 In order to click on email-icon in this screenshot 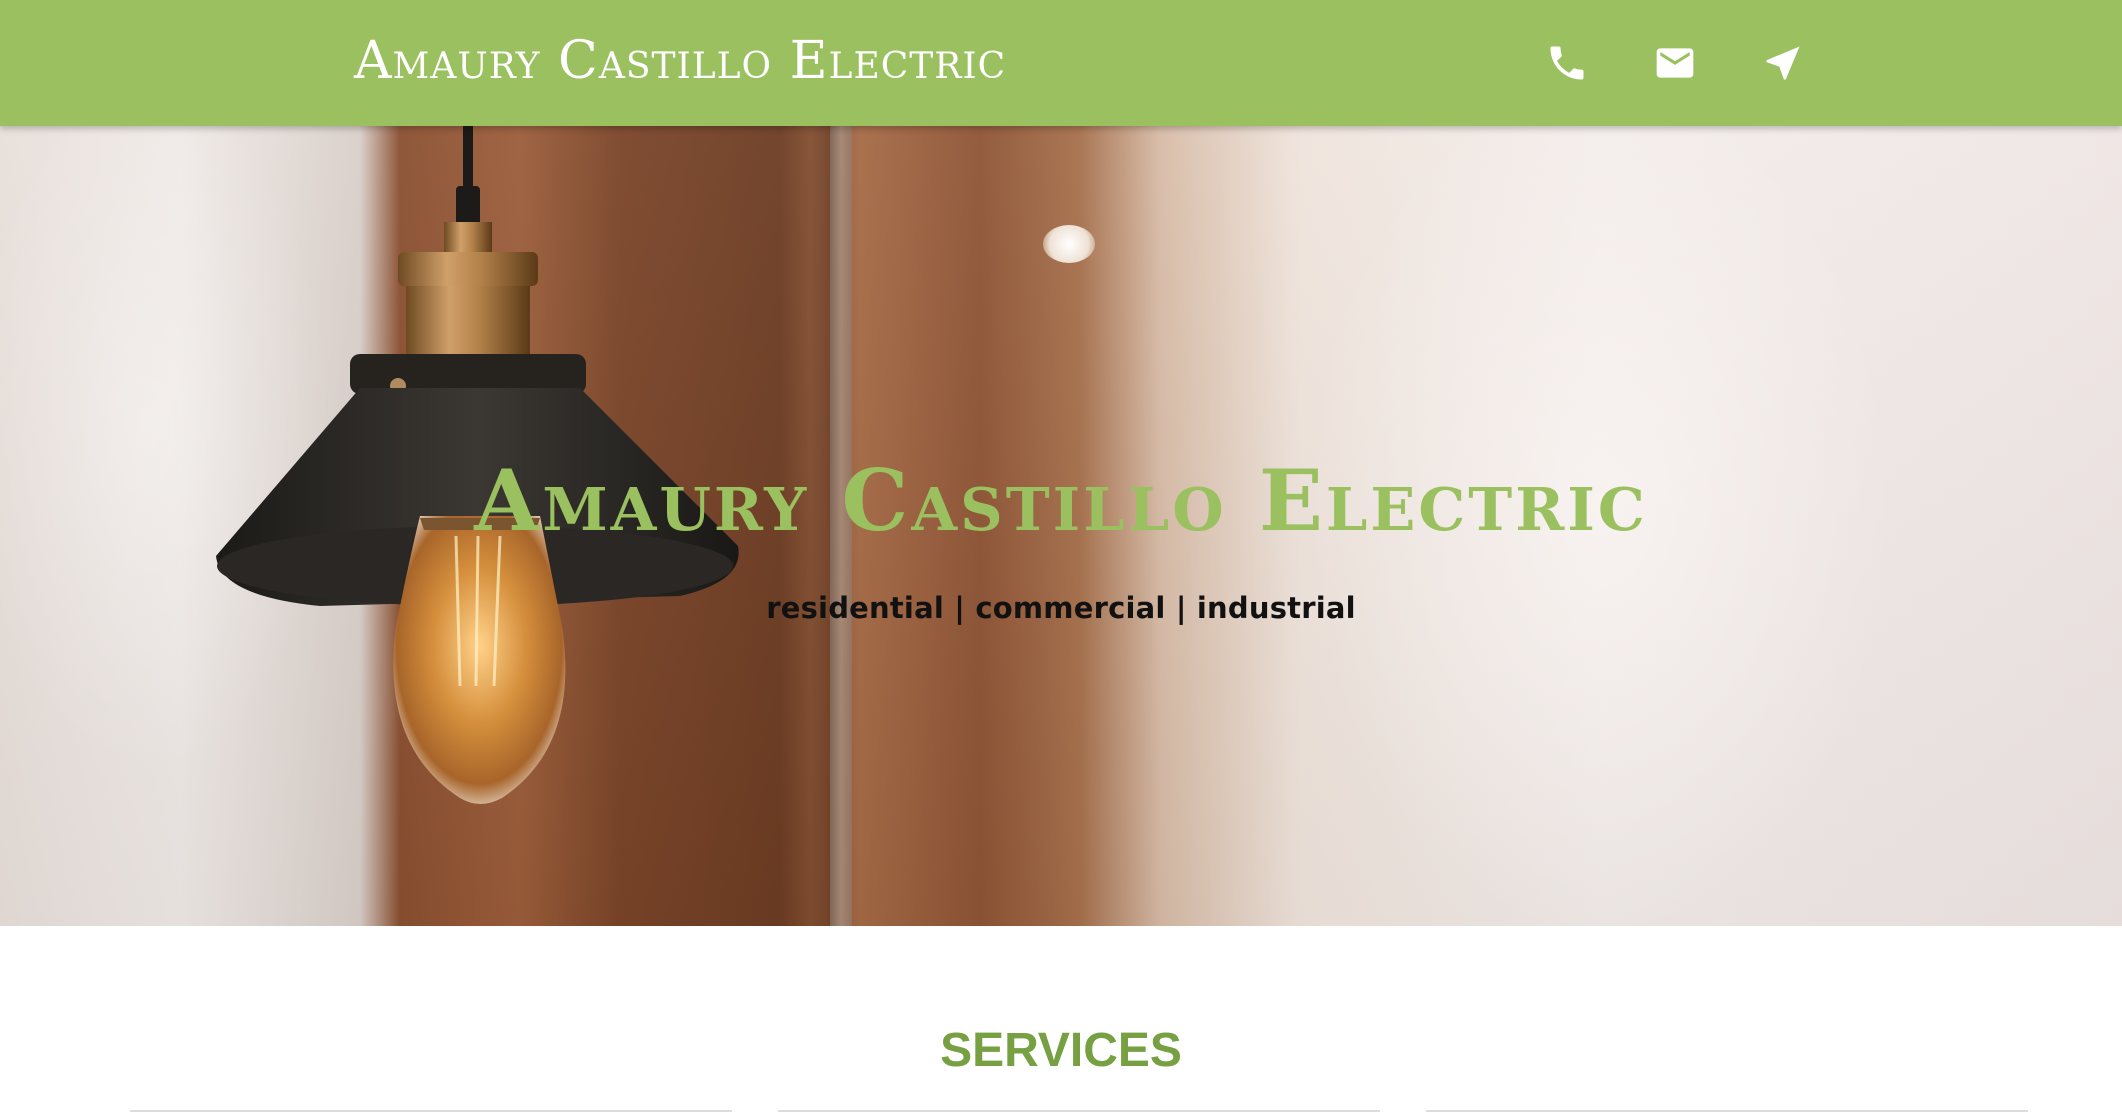, I will do `click(1675, 63)`.